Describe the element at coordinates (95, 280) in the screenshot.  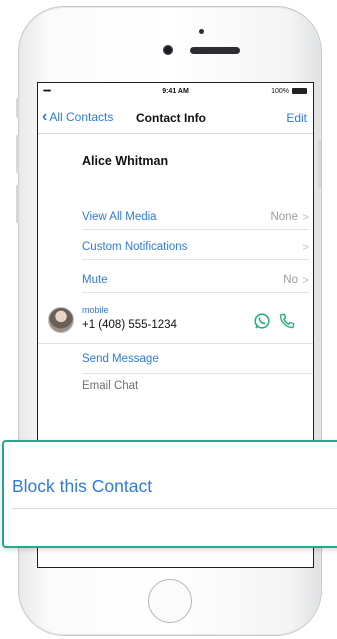
I see `row-label: Mute` at that location.